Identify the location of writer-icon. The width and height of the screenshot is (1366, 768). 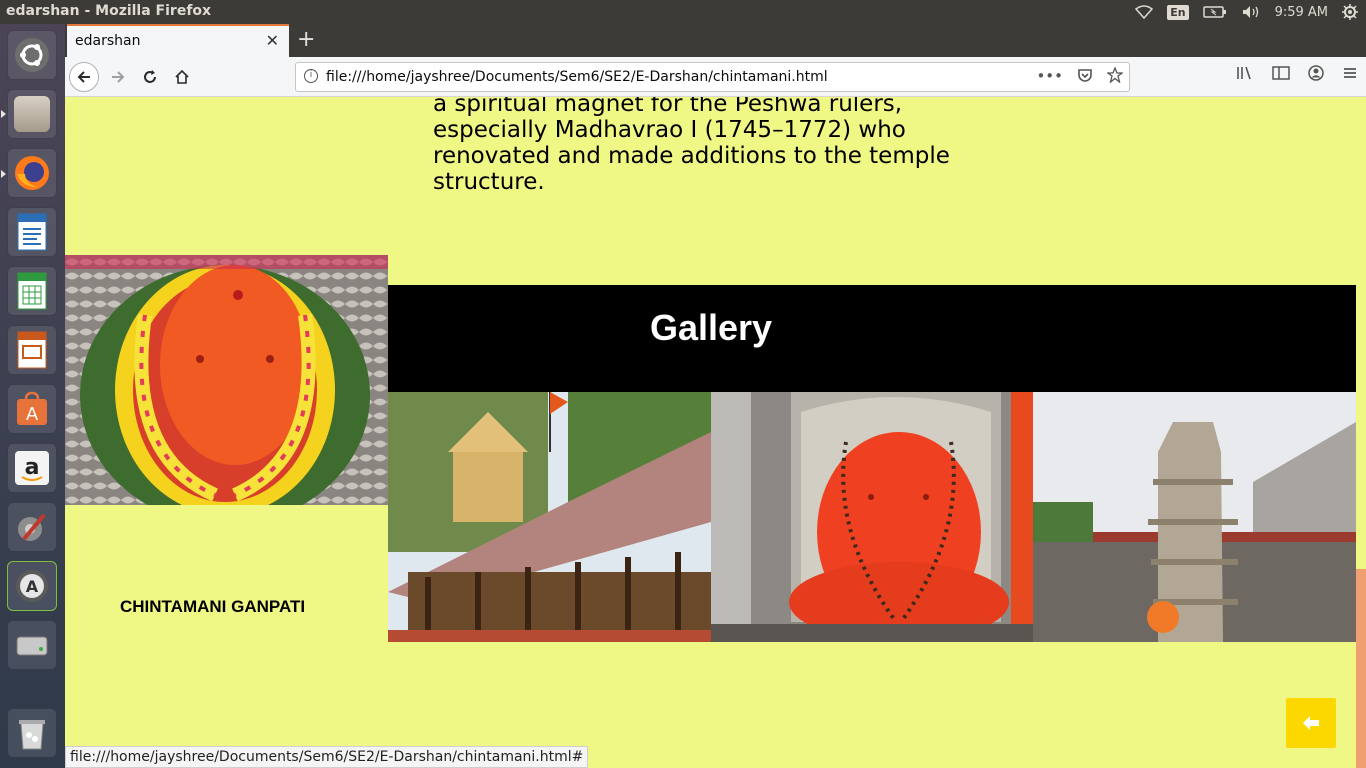
(32, 232).